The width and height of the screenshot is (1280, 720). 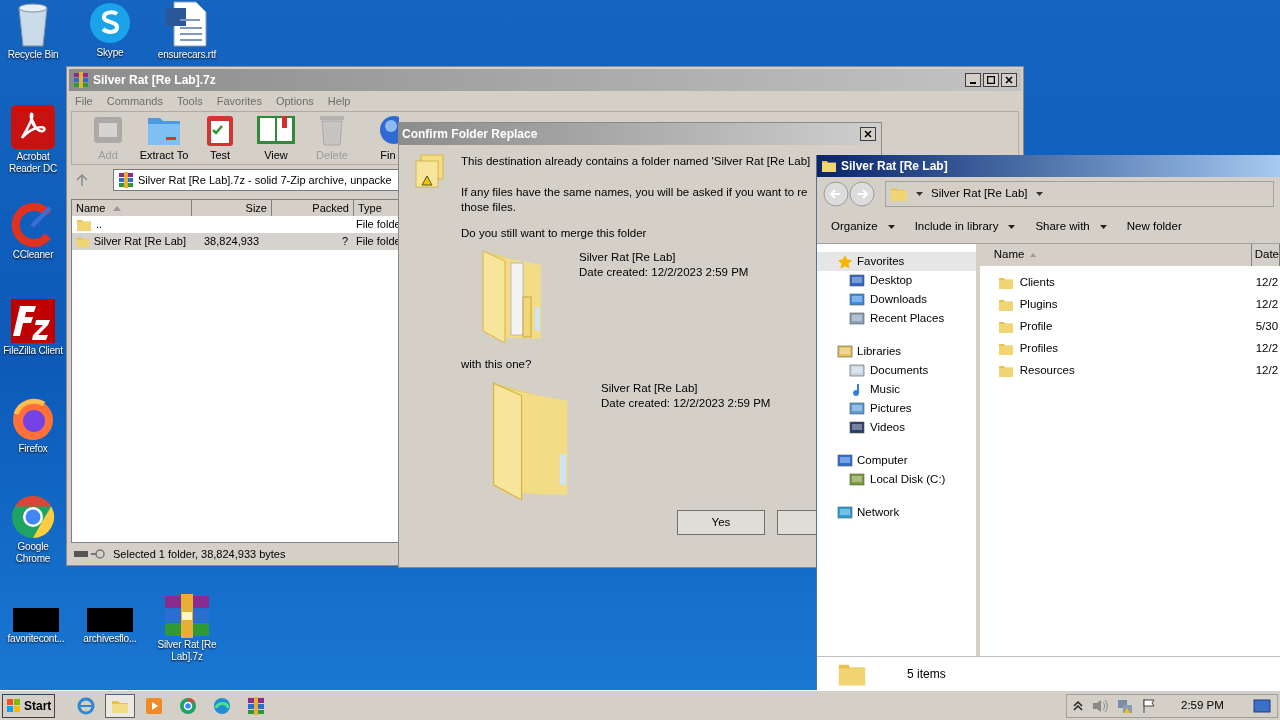 I want to click on file-date: 5/30, so click(x=1266, y=327).